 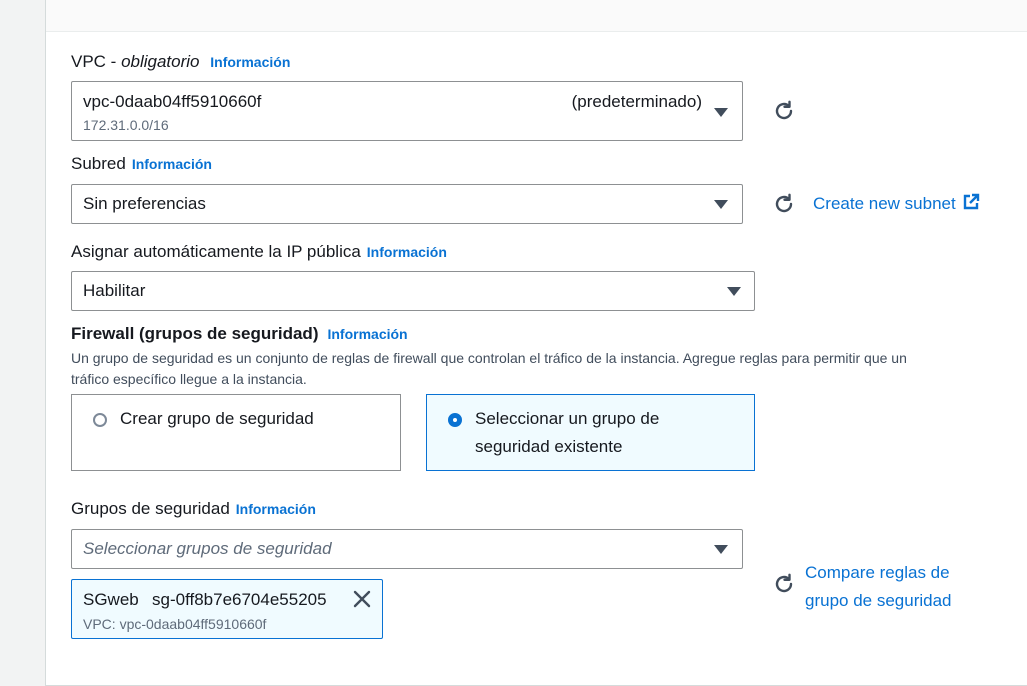 What do you see at coordinates (111, 599) in the screenshot?
I see `security-group-name: SGweb` at bounding box center [111, 599].